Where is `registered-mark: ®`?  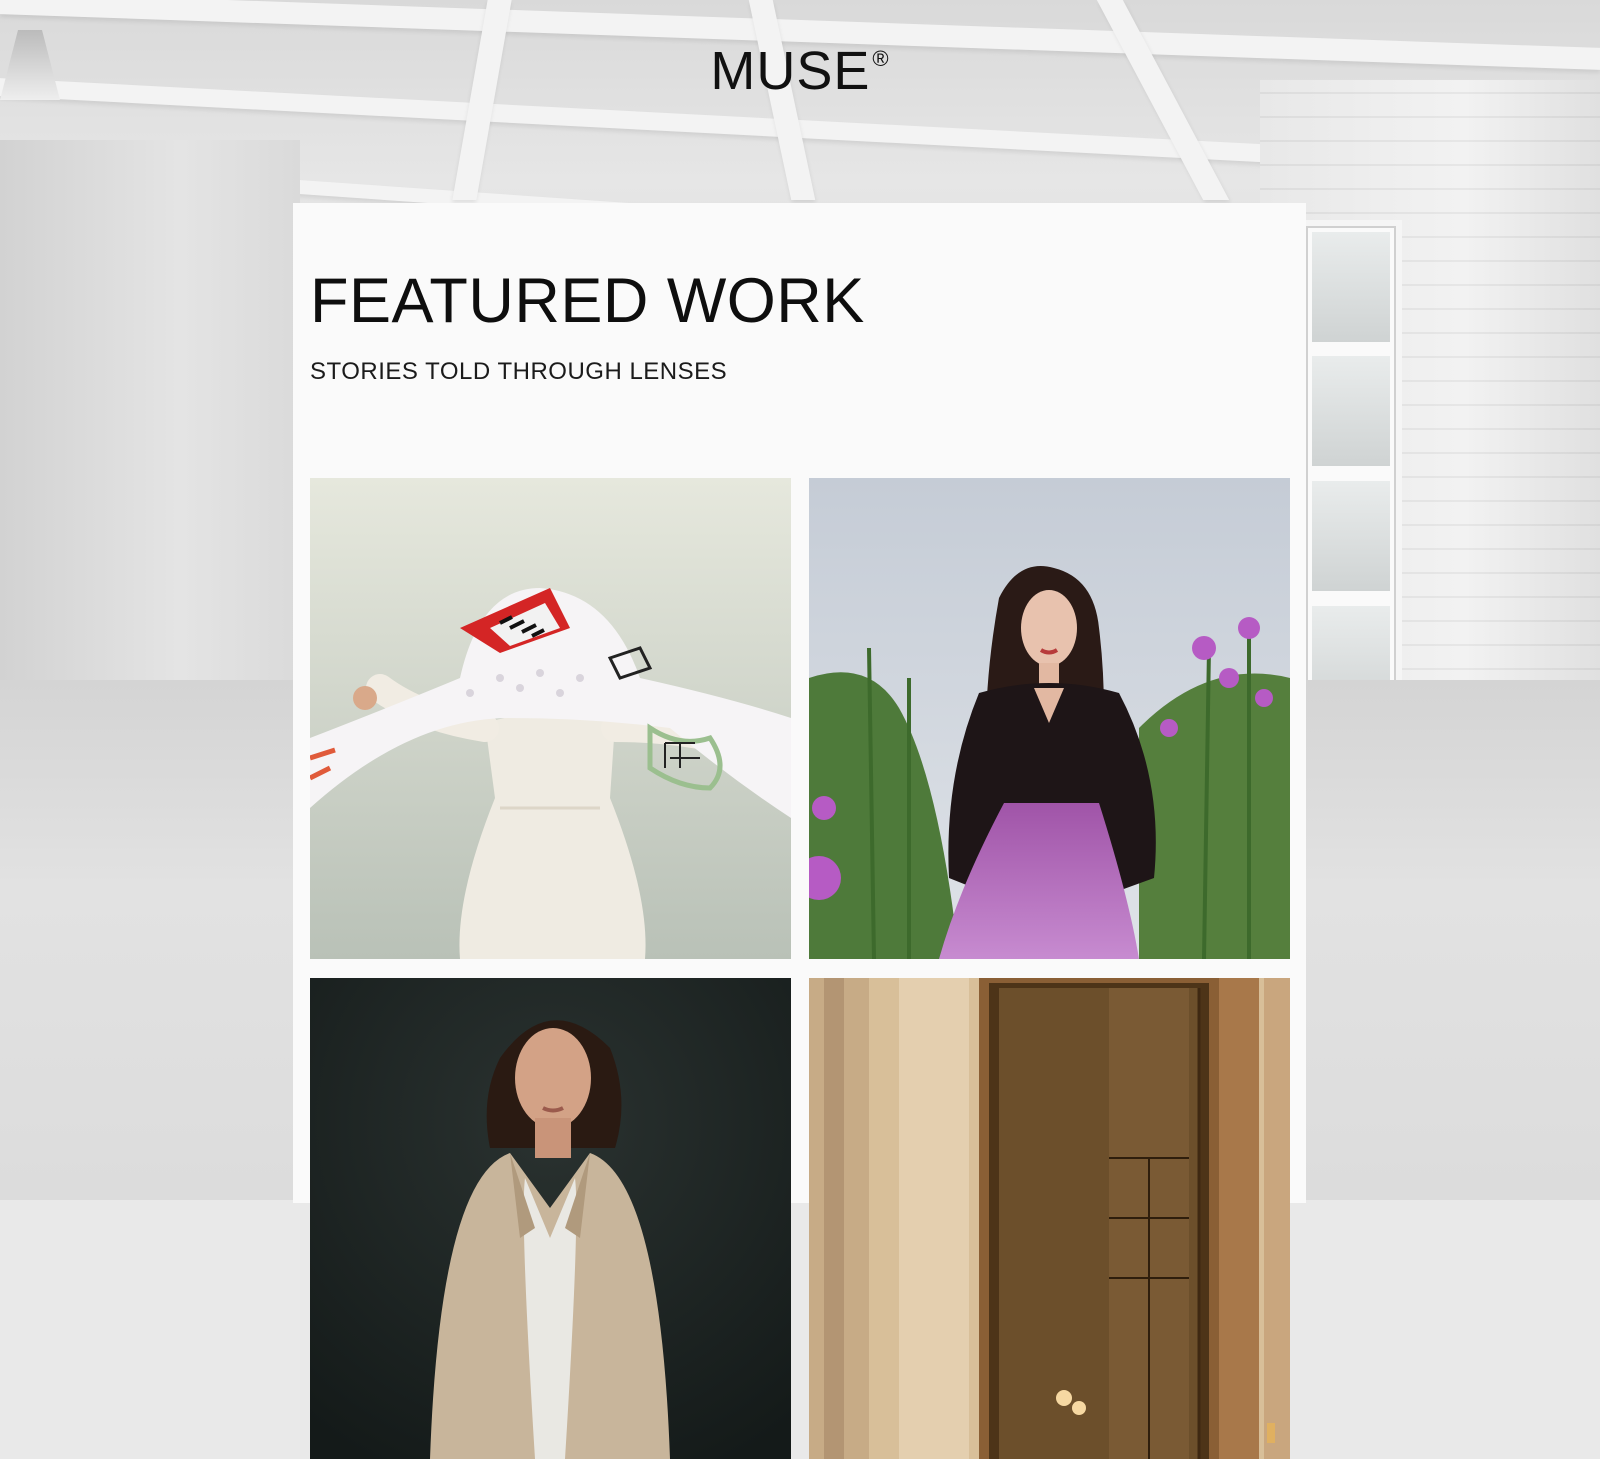 registered-mark: ® is located at coordinates (881, 58).